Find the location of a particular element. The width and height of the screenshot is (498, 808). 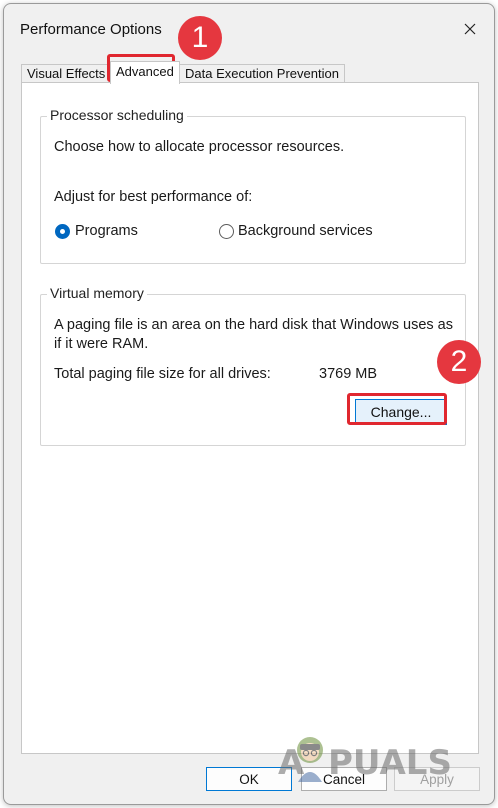

watermark-letter: A is located at coordinates (291, 763).